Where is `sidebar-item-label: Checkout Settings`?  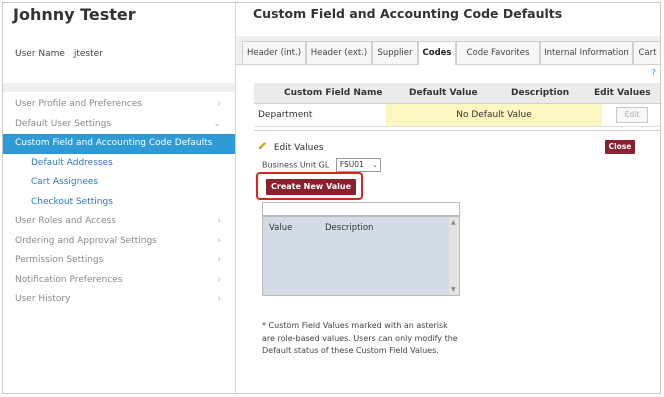 sidebar-item-label: Checkout Settings is located at coordinates (72, 201).